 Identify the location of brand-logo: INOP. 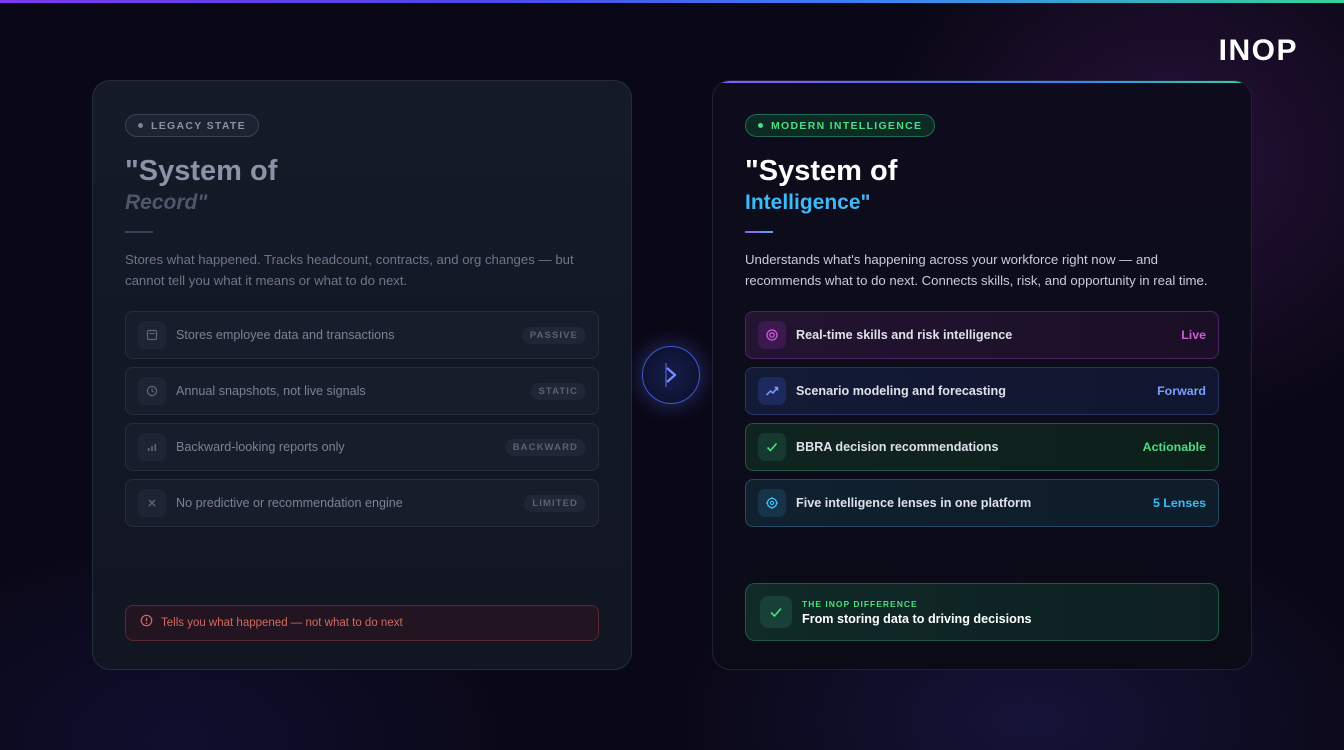
(1258, 50).